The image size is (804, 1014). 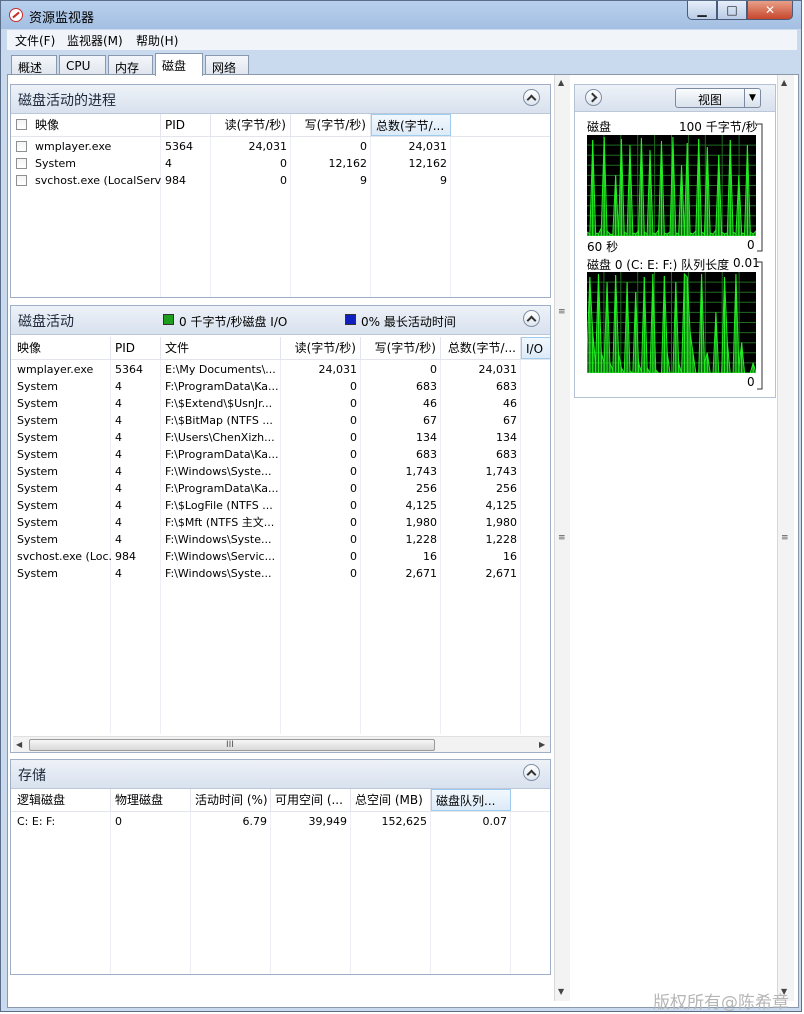 What do you see at coordinates (280, 437) in the screenshot?
I see `activity-row: System 4 F:\Users\ChenXizh... 0 134 134` at bounding box center [280, 437].